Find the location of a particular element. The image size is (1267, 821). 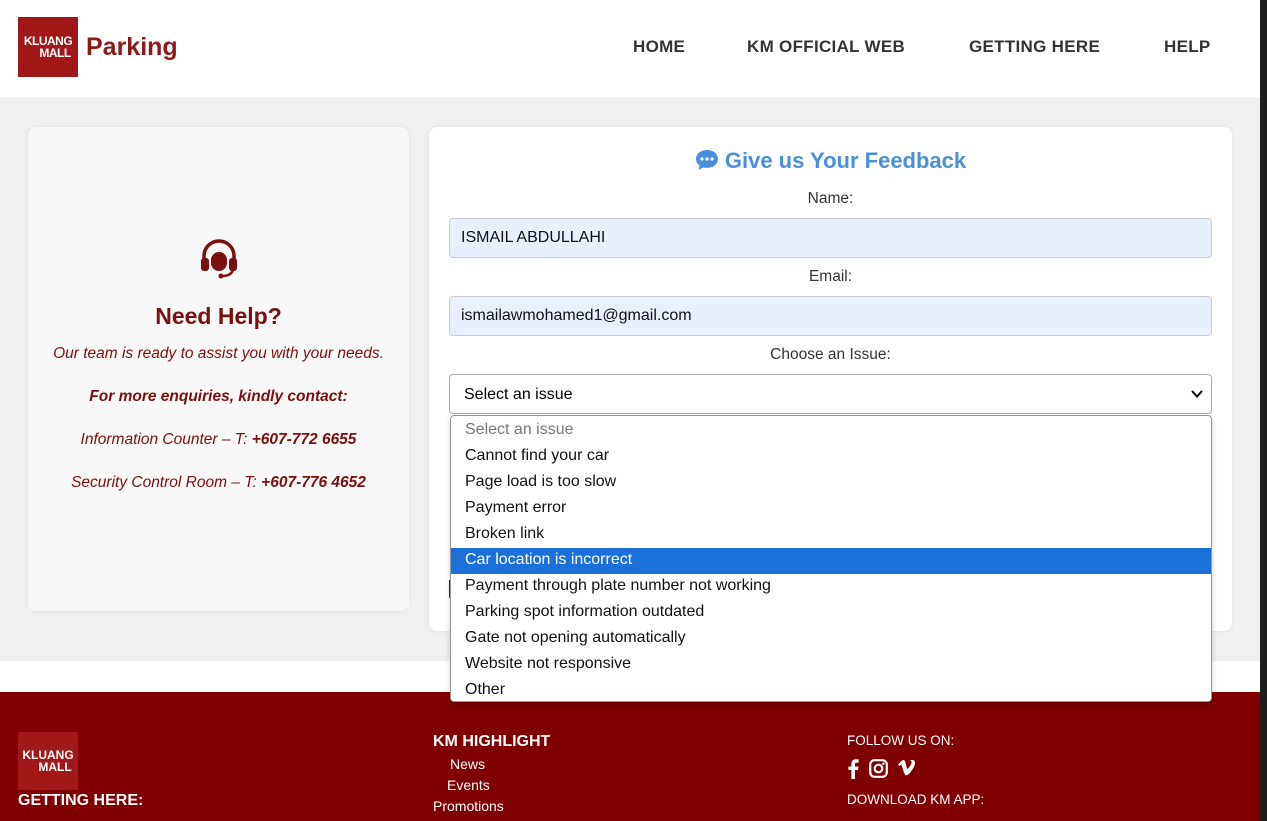

name-label: Name: is located at coordinates (830, 198).